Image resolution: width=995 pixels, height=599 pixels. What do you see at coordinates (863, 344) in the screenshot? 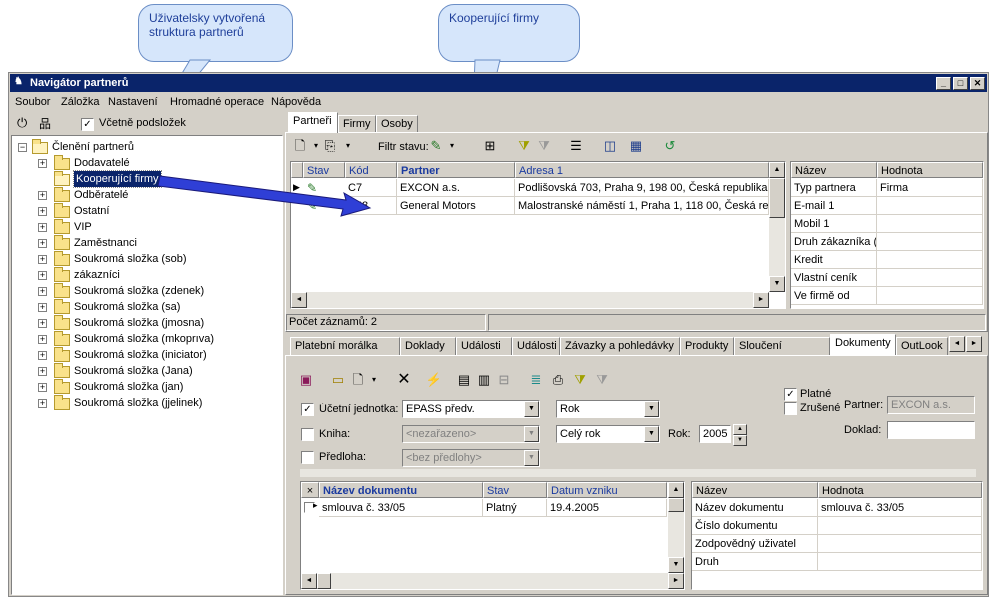
I see `tab-bottom: Dokumenty` at bounding box center [863, 344].